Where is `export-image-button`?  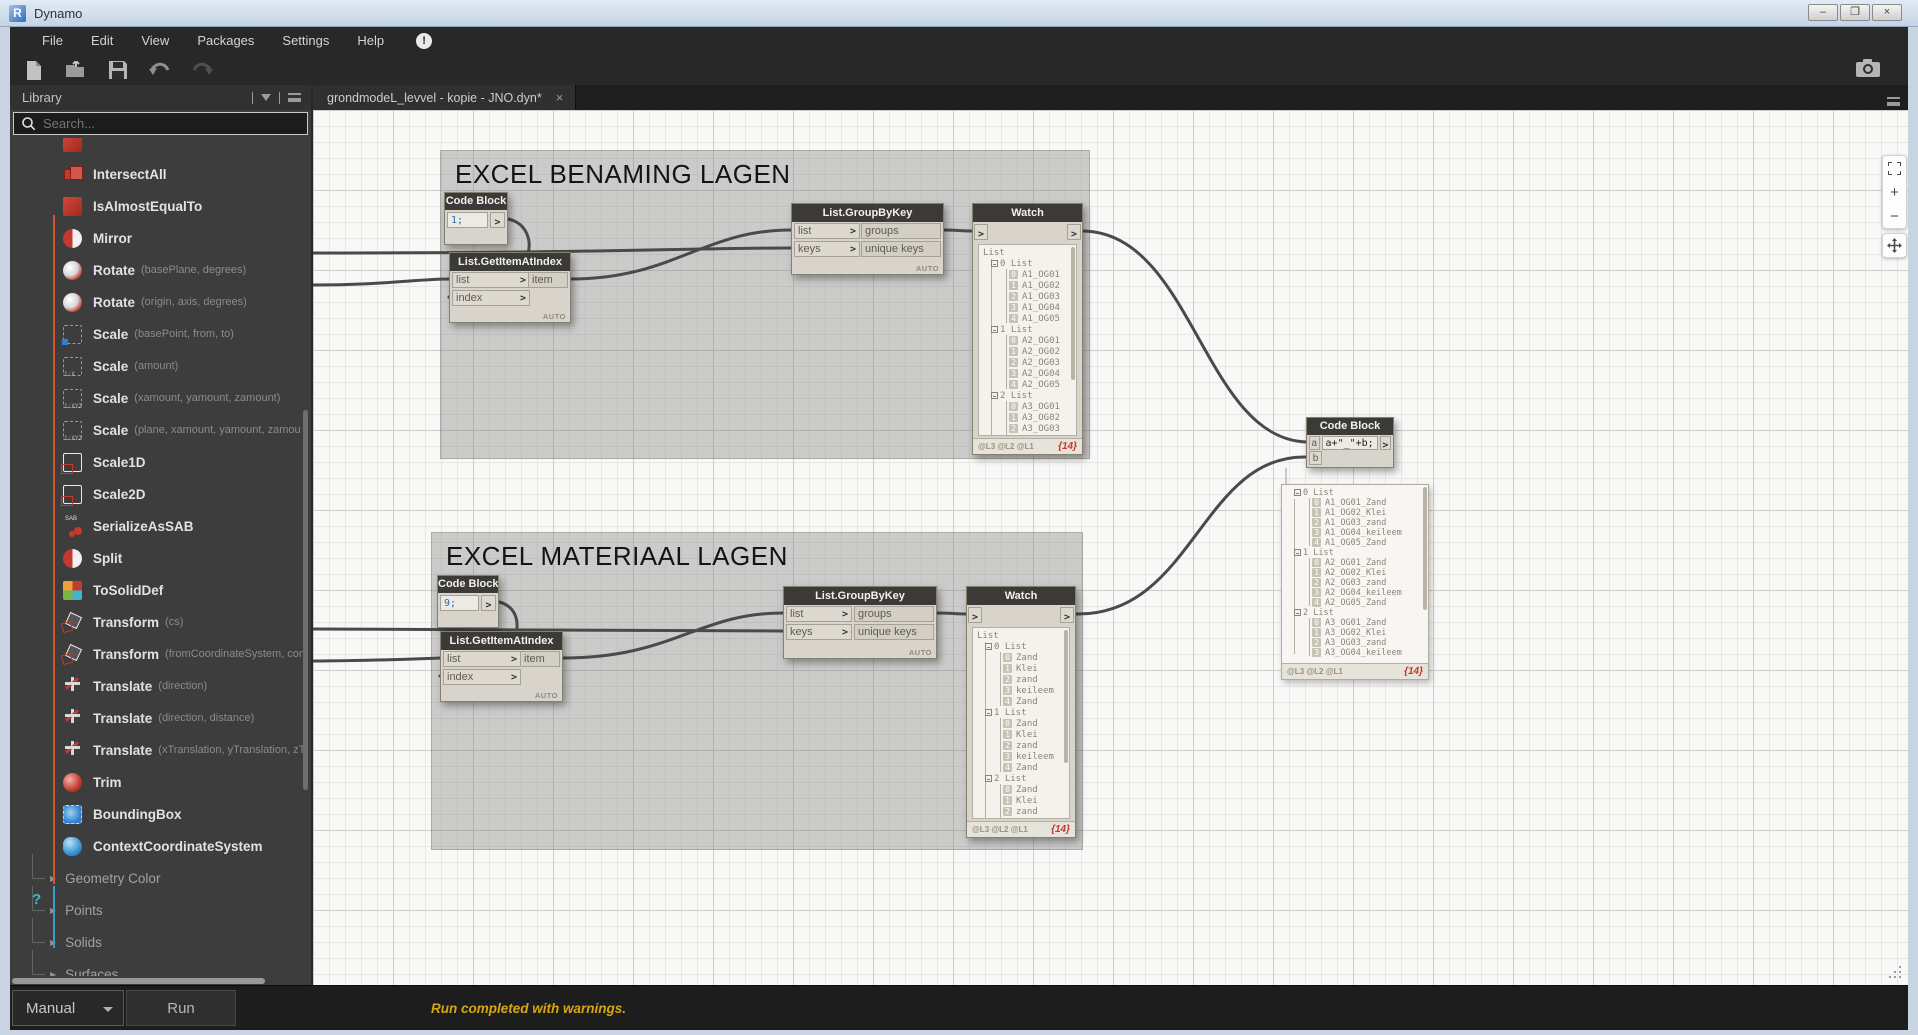 export-image-button is located at coordinates (1868, 70).